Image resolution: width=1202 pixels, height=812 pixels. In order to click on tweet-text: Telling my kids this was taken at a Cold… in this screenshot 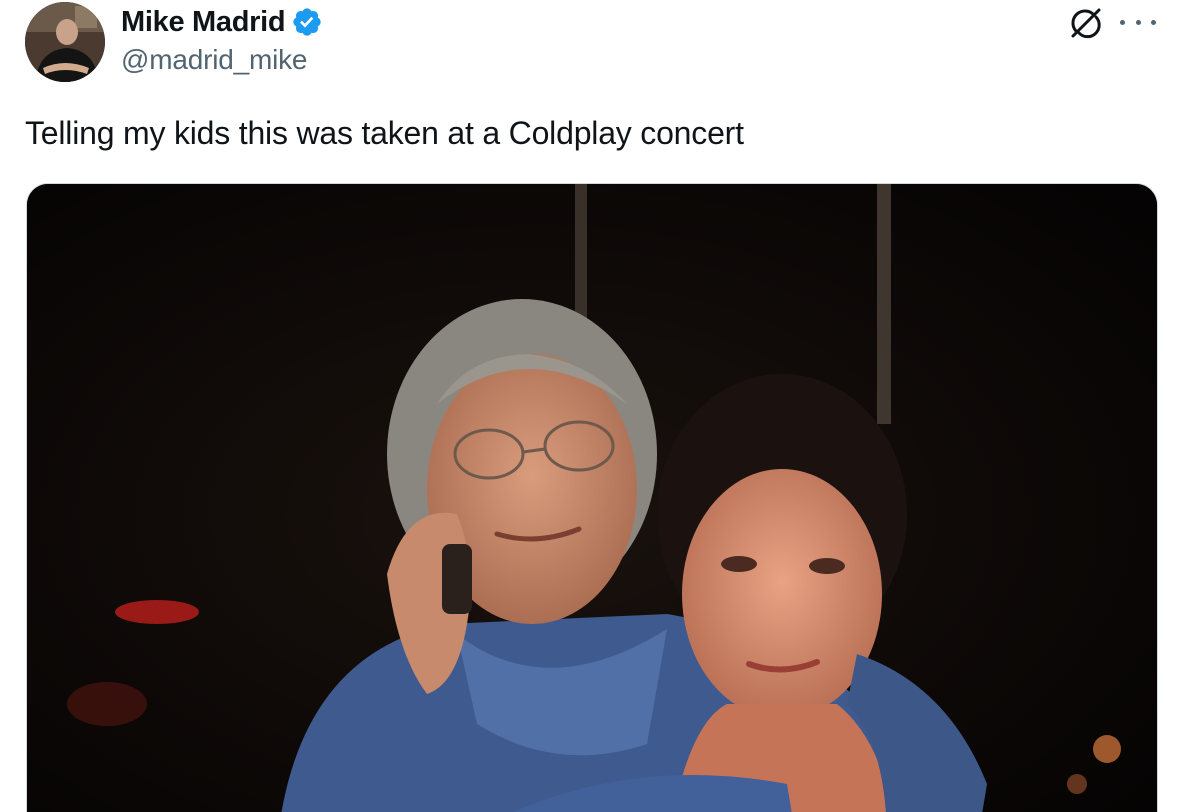, I will do `click(384, 133)`.